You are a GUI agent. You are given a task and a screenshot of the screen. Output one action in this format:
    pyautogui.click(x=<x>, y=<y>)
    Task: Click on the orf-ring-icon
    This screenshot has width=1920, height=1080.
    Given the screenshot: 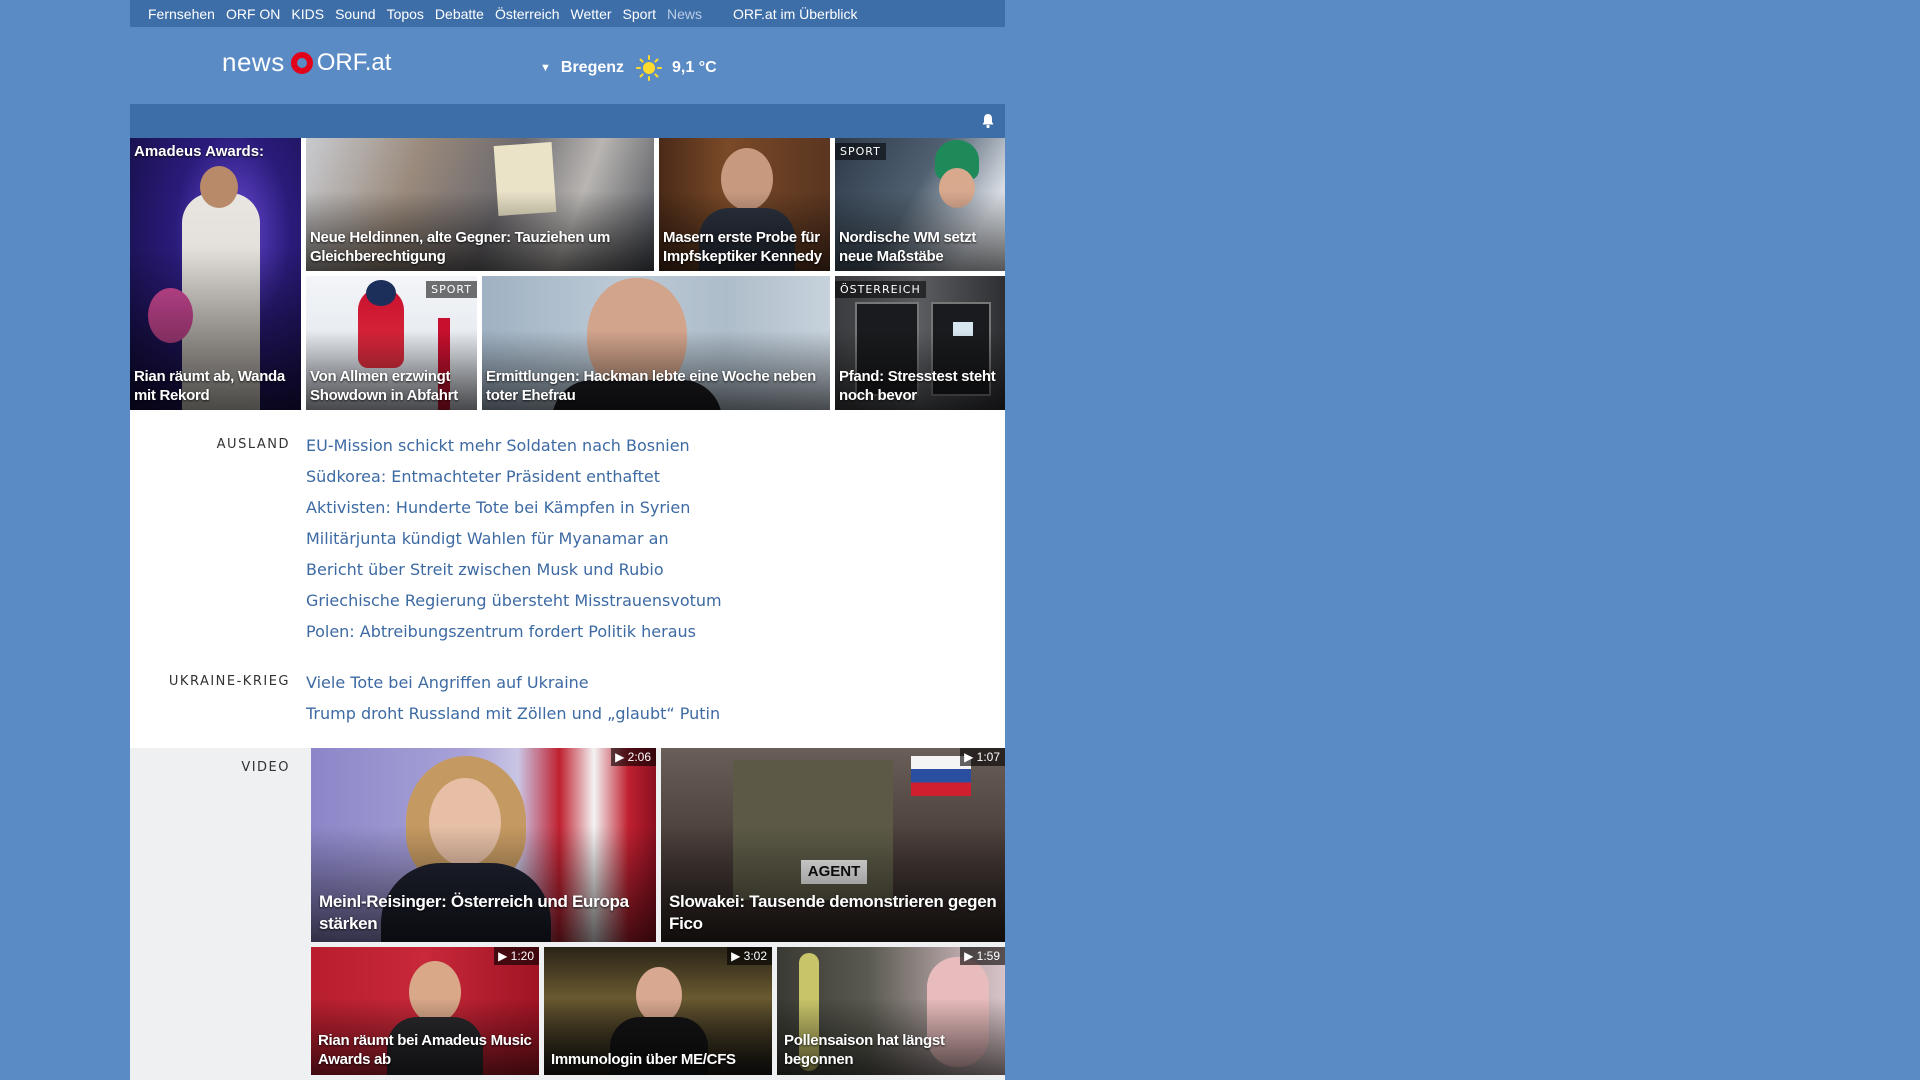 What is the action you would take?
    pyautogui.click(x=301, y=62)
    